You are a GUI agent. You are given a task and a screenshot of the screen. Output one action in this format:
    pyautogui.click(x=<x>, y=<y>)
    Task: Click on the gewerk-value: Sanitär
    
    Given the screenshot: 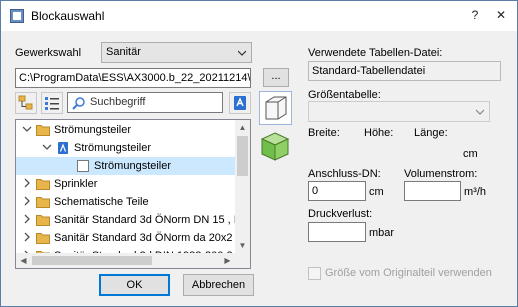 What is the action you would take?
    pyautogui.click(x=123, y=52)
    